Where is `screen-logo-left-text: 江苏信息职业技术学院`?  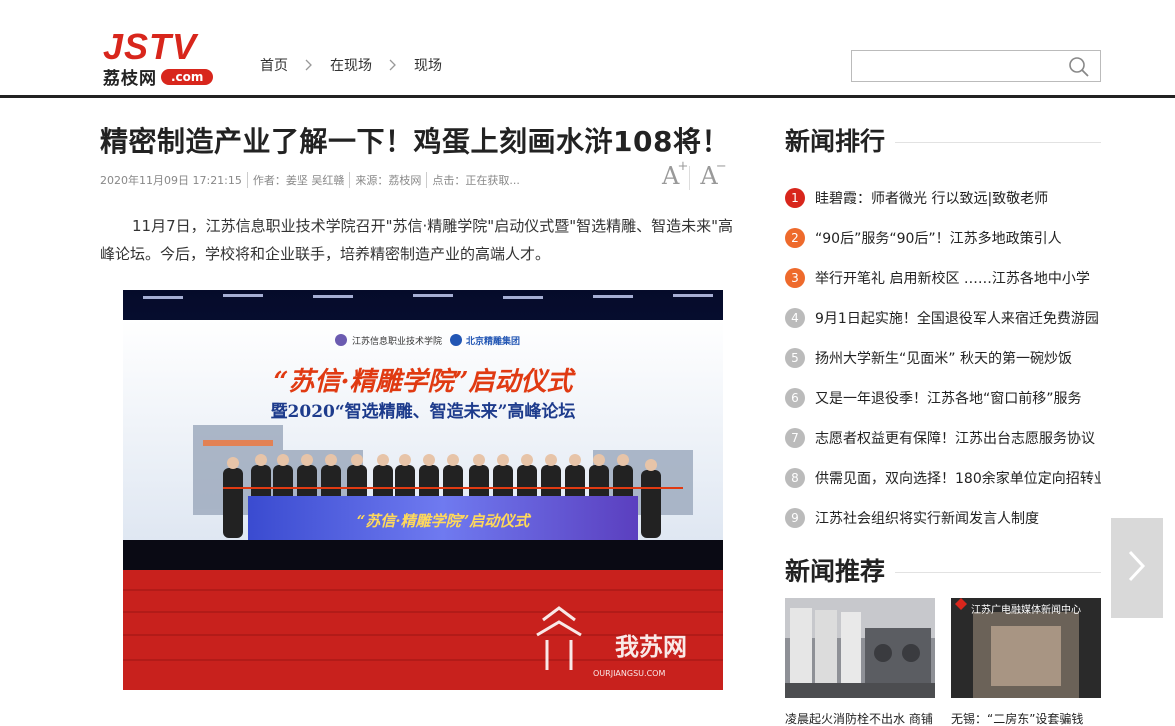
screen-logo-left-text: 江苏信息职业技术学院 is located at coordinates (397, 341).